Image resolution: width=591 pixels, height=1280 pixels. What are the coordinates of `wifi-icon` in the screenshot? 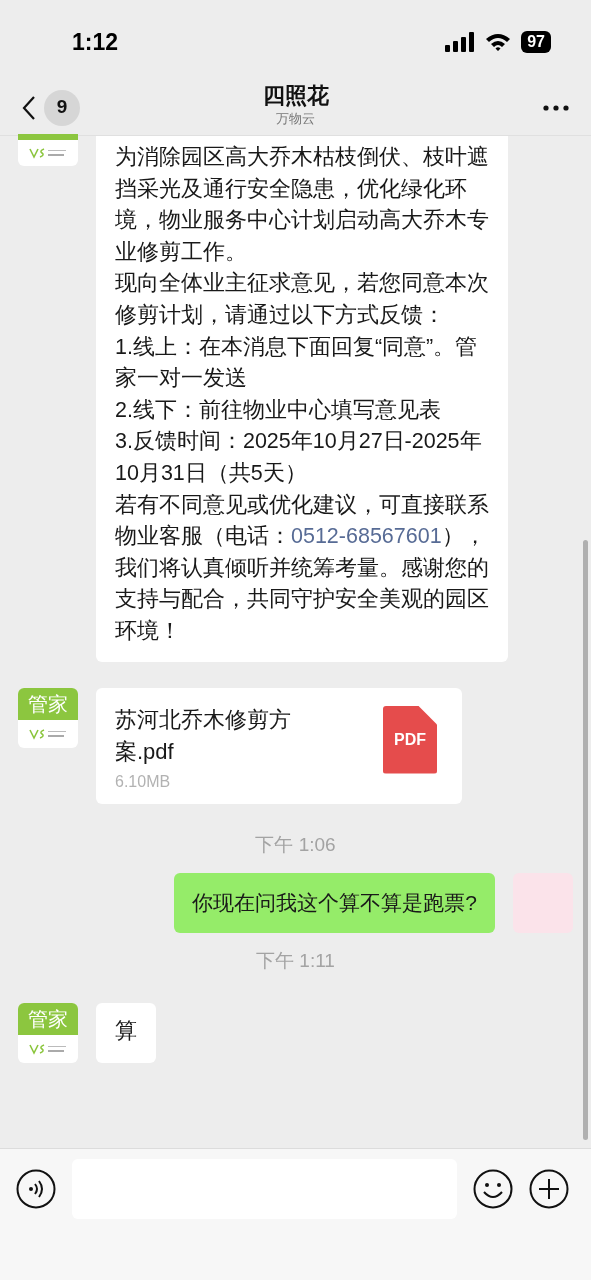 It's located at (498, 42).